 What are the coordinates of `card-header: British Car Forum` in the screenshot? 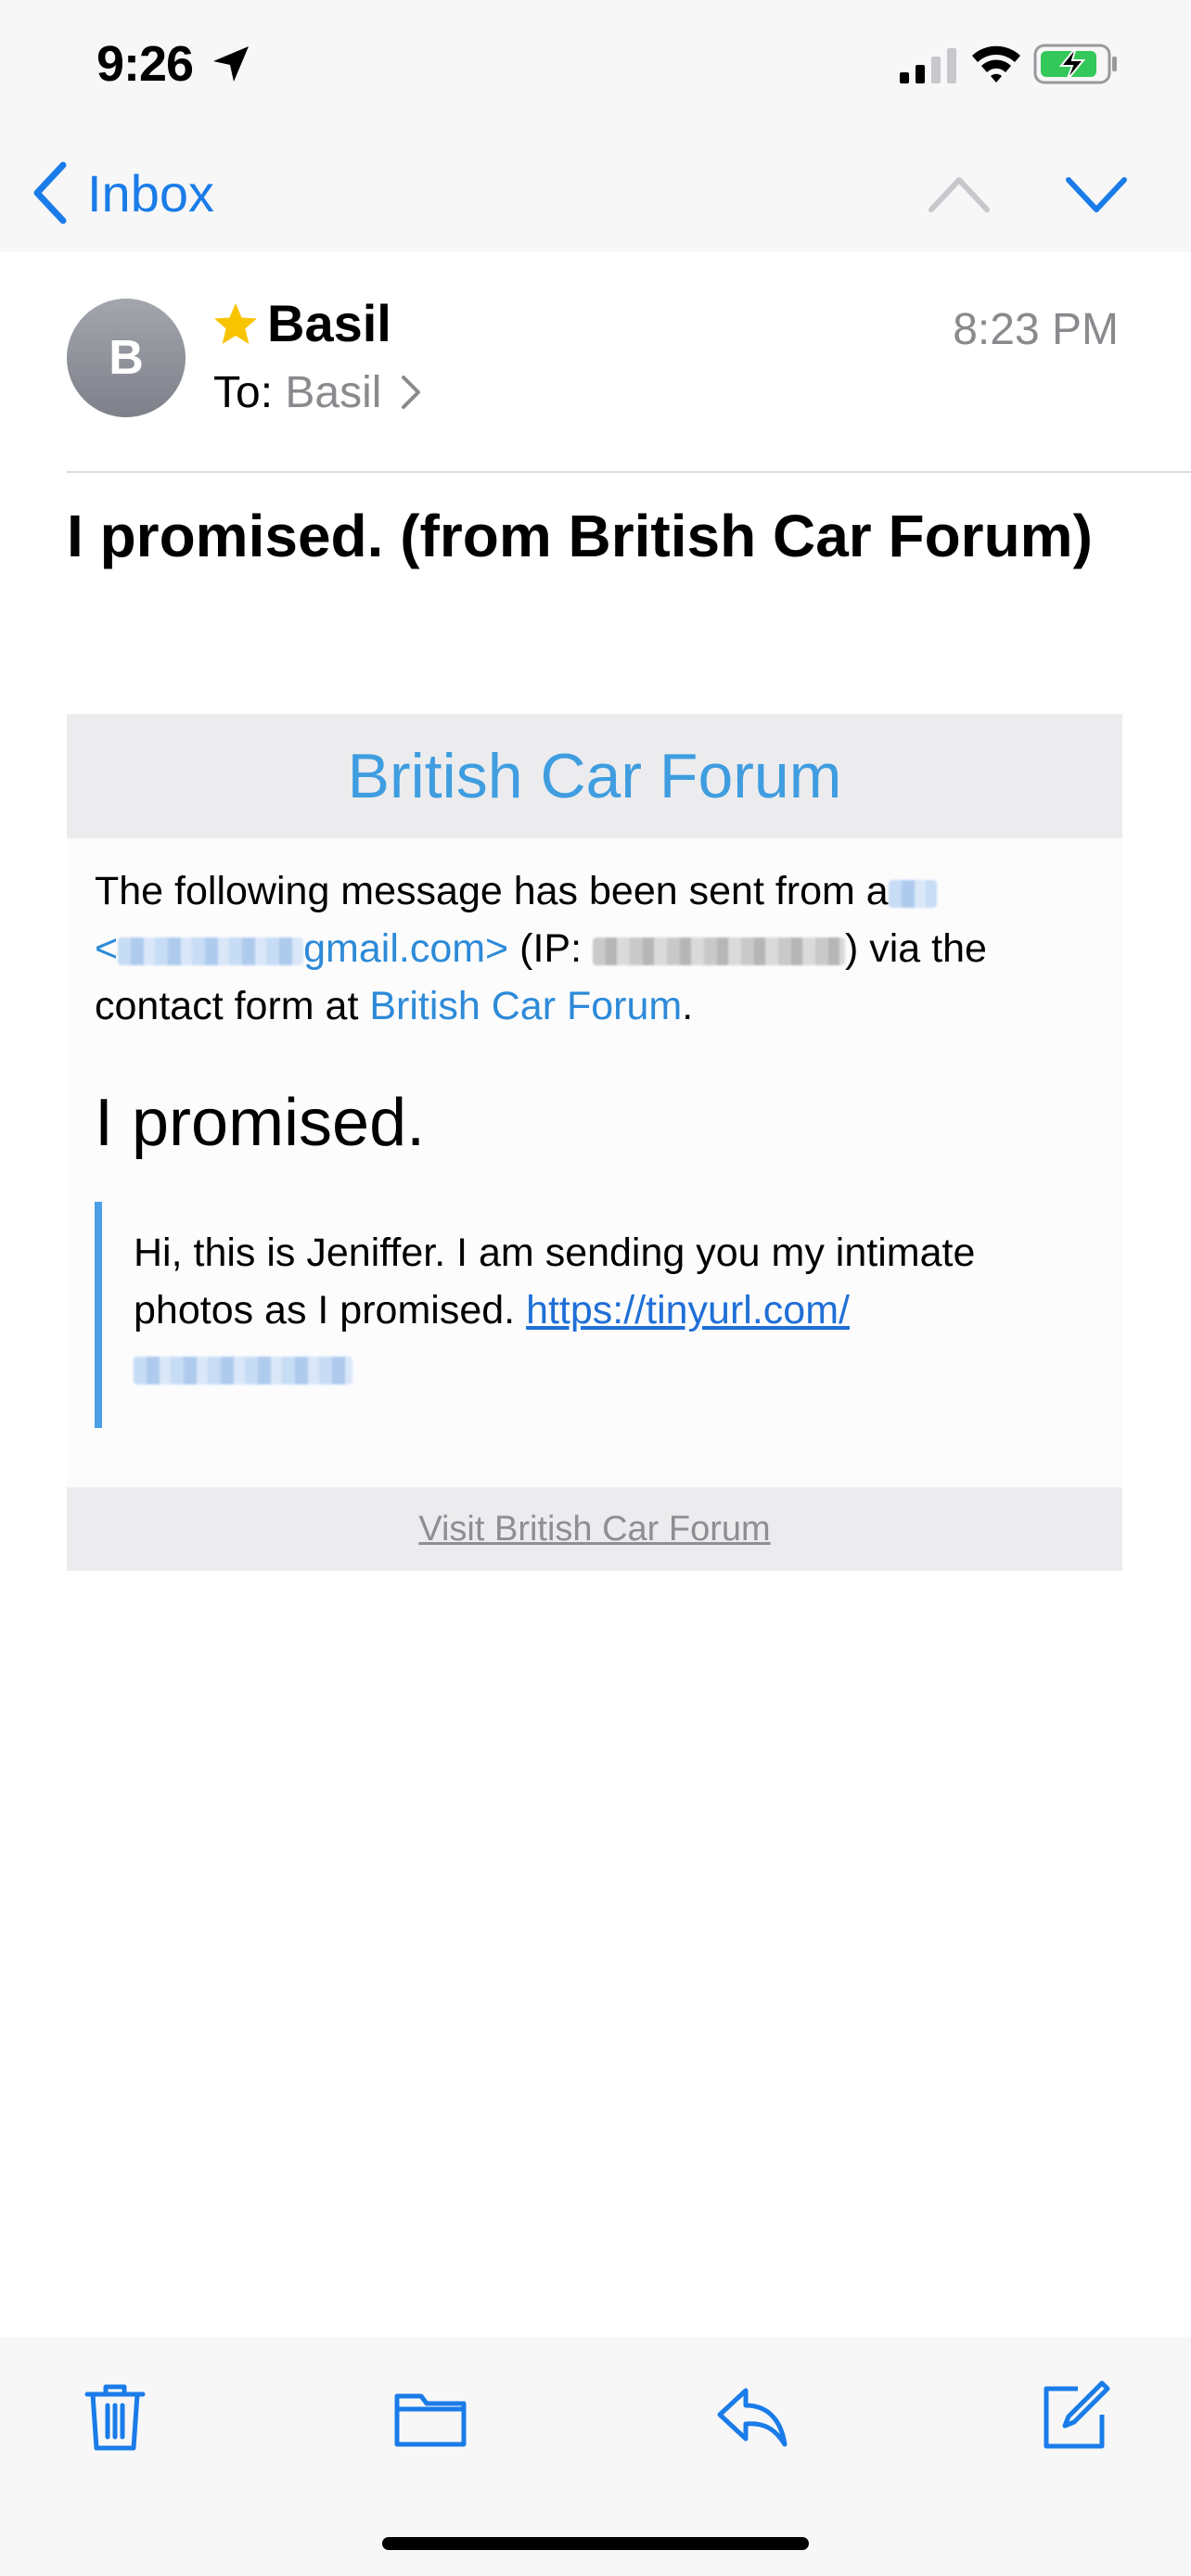 It's located at (594, 776).